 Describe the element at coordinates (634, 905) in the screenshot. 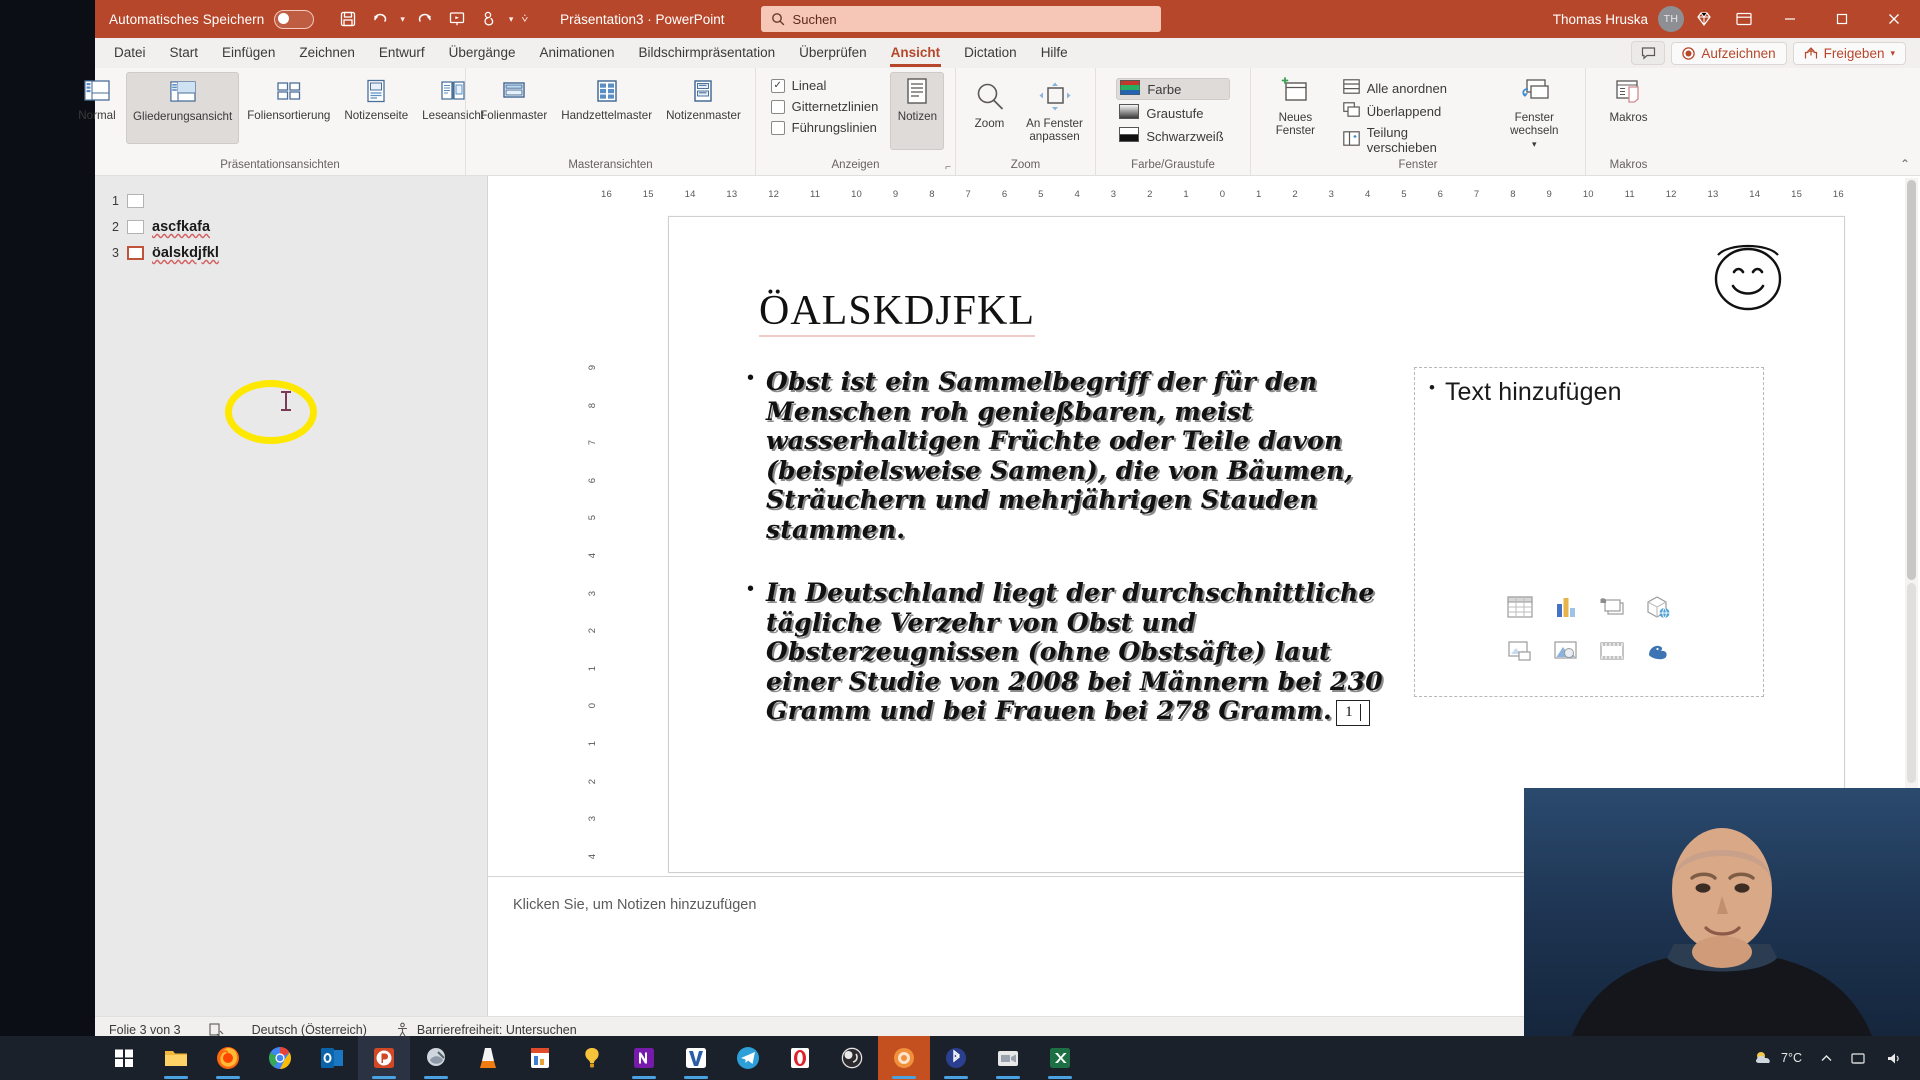

I see `notes-placeholder: Klicken Sie, um Notizen hinzuzufügen` at that location.